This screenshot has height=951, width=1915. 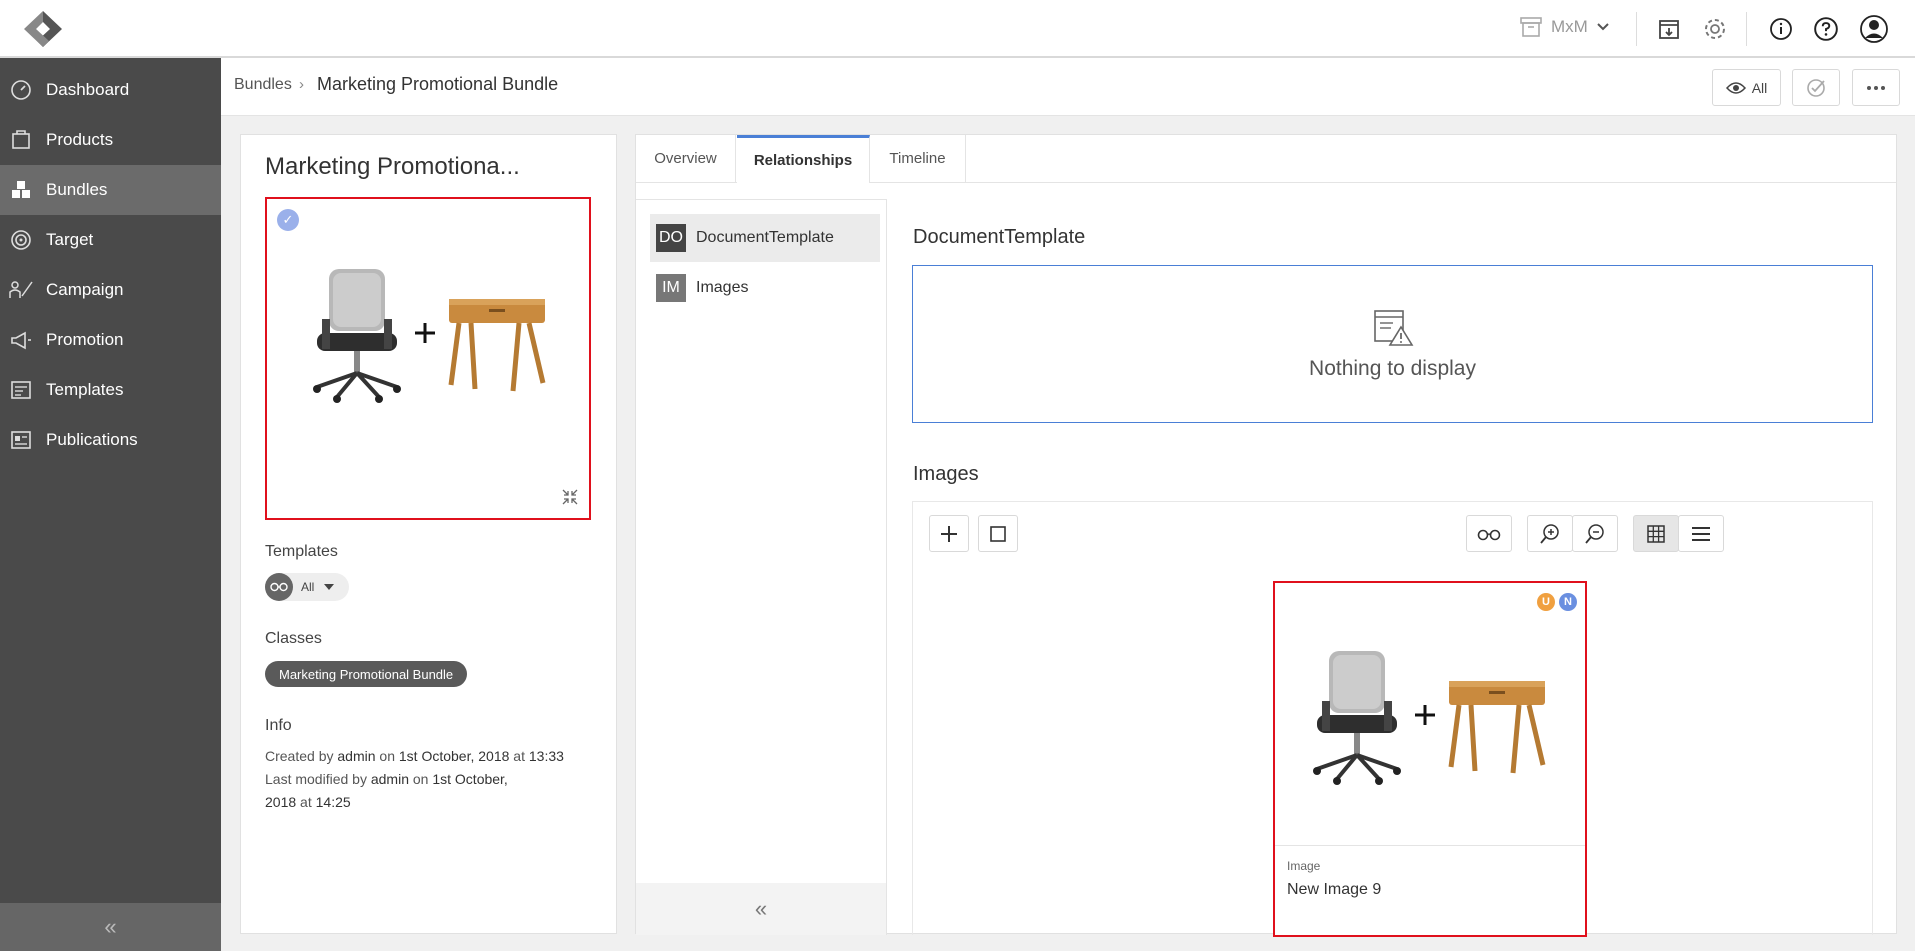 What do you see at coordinates (470, 779) in the screenshot?
I see `modified-date: 1st October,` at bounding box center [470, 779].